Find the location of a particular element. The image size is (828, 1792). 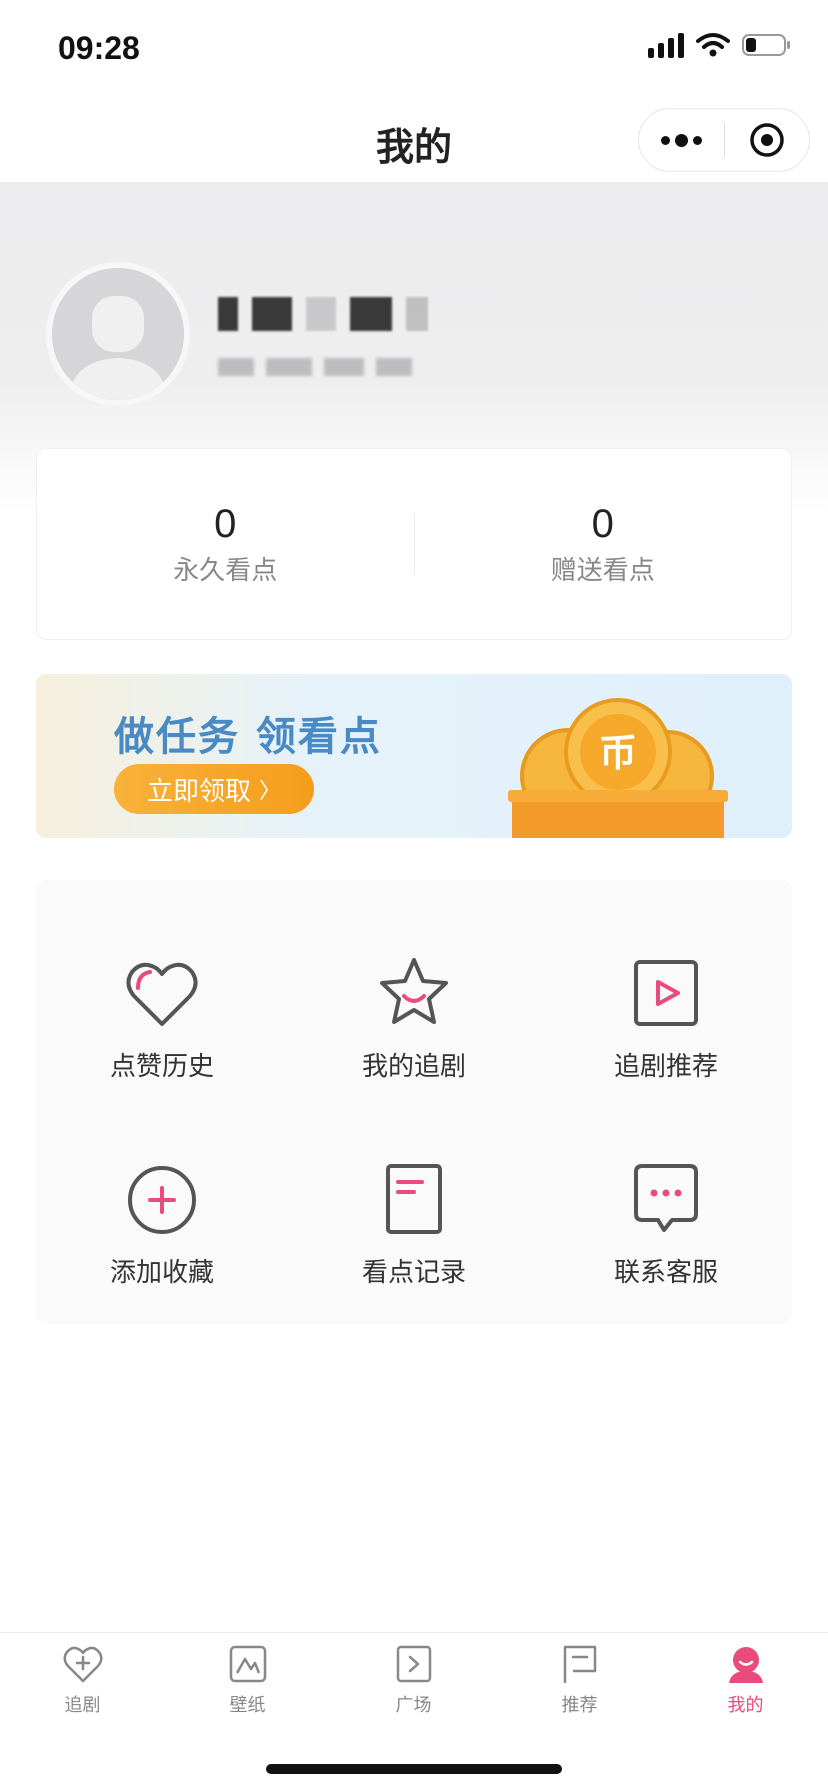

menu-item-like-history: 点赞历史 is located at coordinates (162, 1004).